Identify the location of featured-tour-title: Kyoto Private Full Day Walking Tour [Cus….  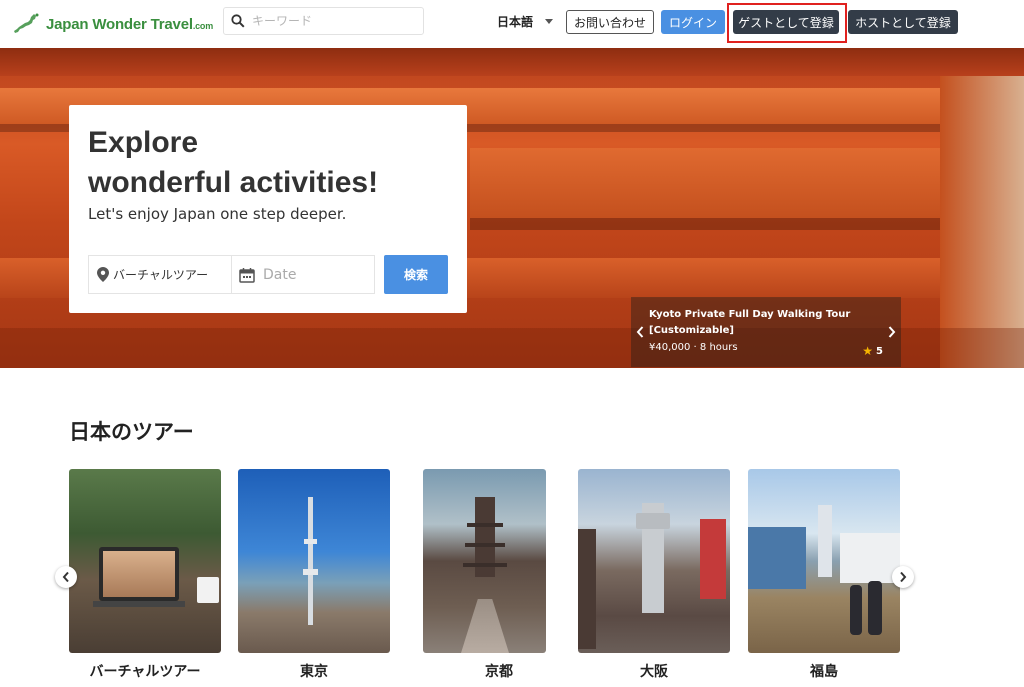
(764, 323).